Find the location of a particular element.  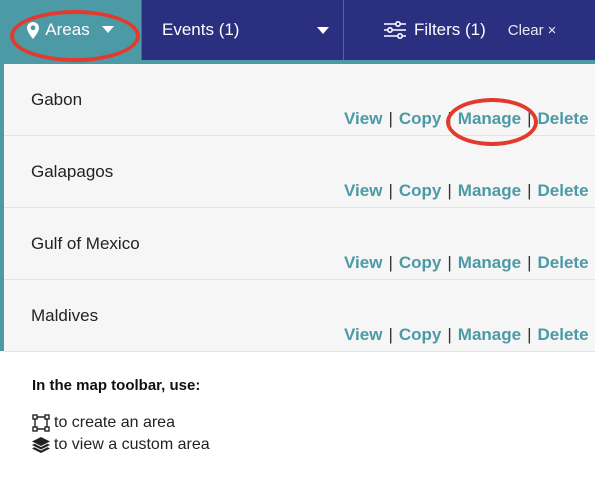

hint-create-line: to create an area is located at coordinates (121, 423).